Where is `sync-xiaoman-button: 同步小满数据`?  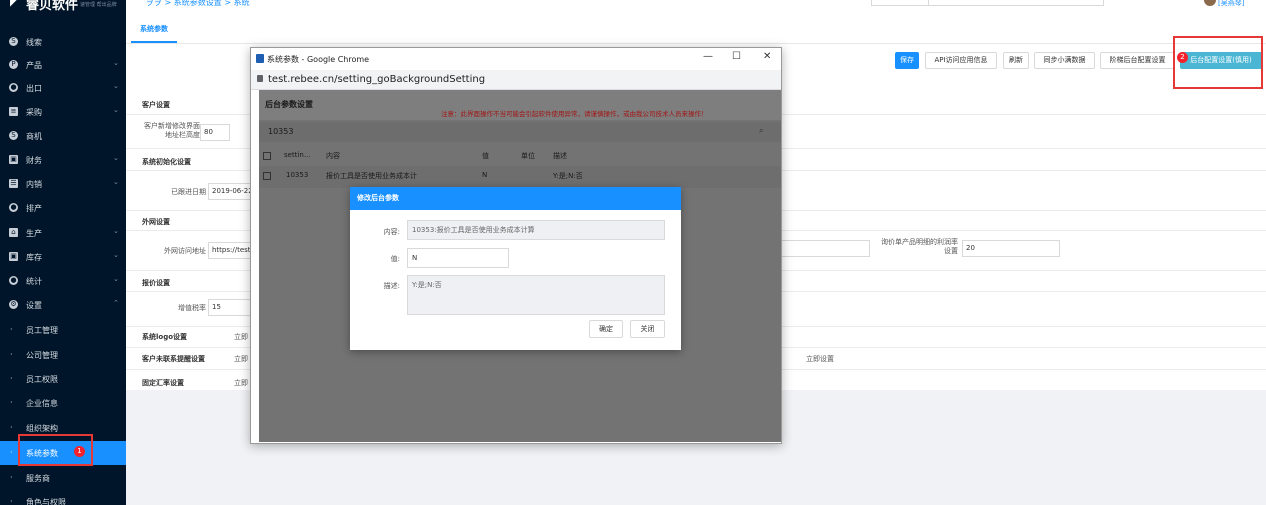
sync-xiaoman-button: 同步小满数据 is located at coordinates (1064, 60).